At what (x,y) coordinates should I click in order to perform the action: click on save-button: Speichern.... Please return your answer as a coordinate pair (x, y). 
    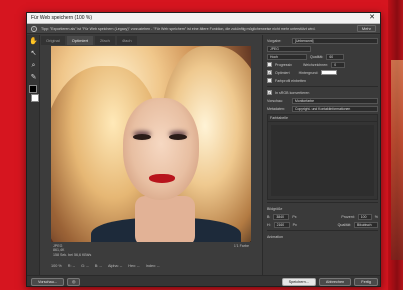
    Looking at the image, I should click on (298, 282).